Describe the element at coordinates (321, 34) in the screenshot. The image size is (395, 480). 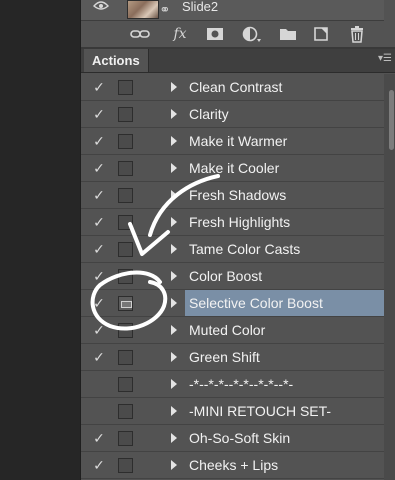
I see `new-layer-icon` at that location.